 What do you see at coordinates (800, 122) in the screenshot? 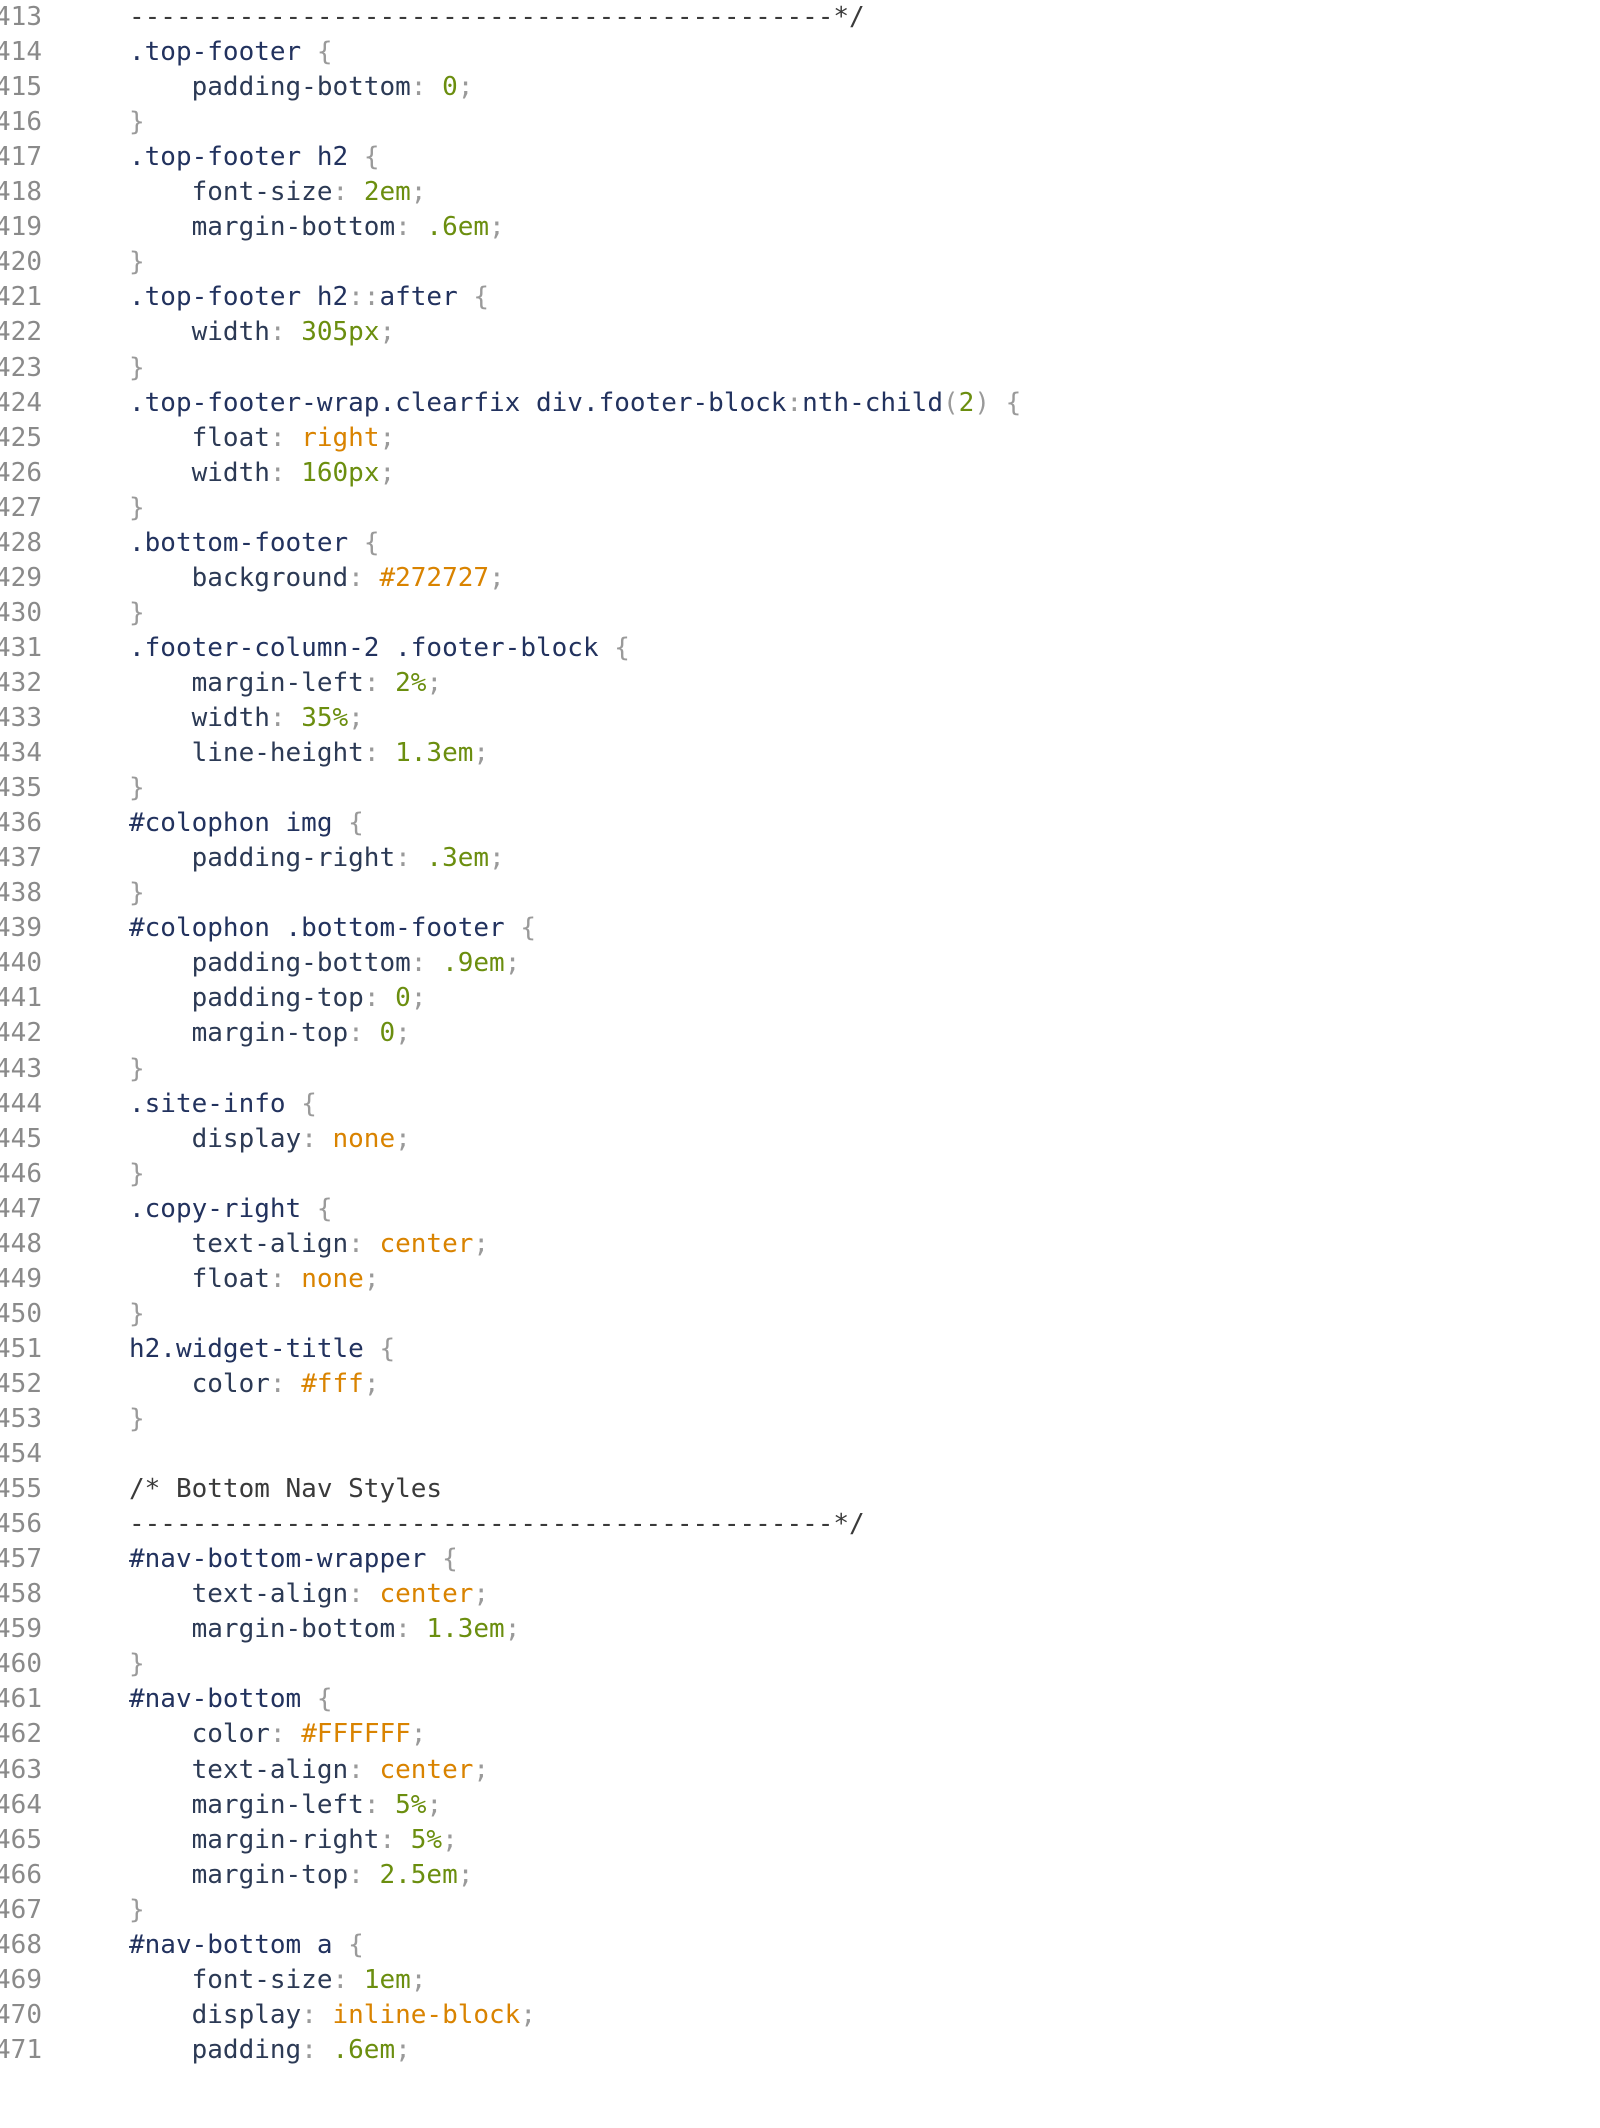
I see `code-line: 416}` at bounding box center [800, 122].